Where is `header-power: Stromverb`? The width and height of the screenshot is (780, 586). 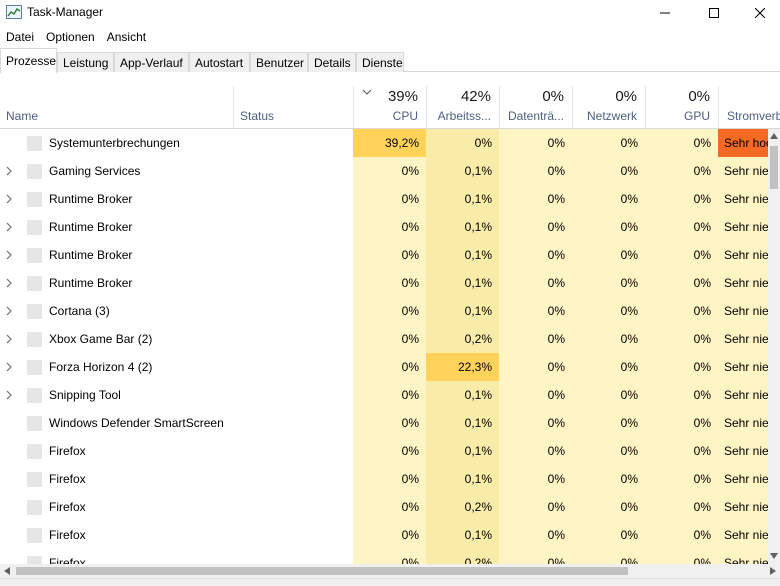
header-power: Stromverb is located at coordinates (749, 107).